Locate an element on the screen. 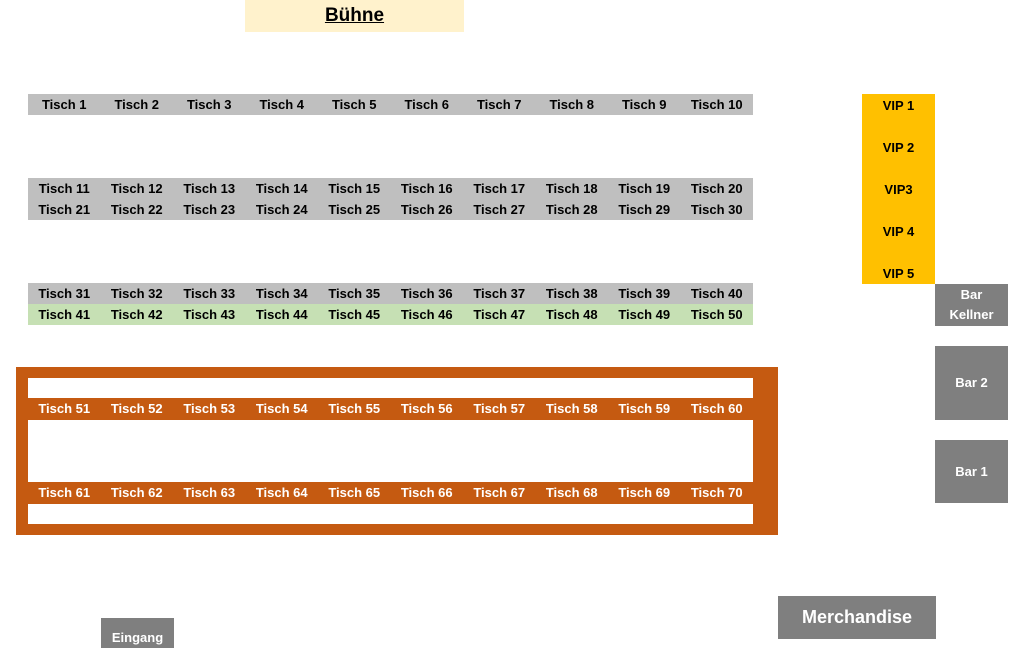  table-seat: Tisch 14 is located at coordinates (282, 188).